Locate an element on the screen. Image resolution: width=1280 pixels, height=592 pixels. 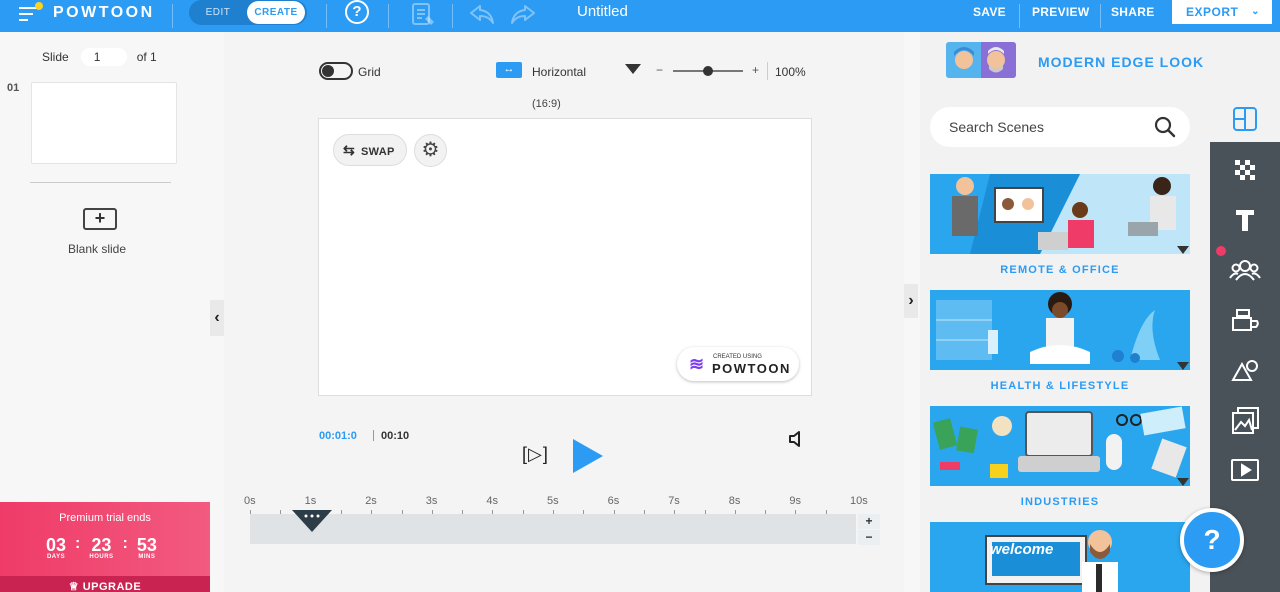
ruler-label: 0s is located at coordinates (250, 501).